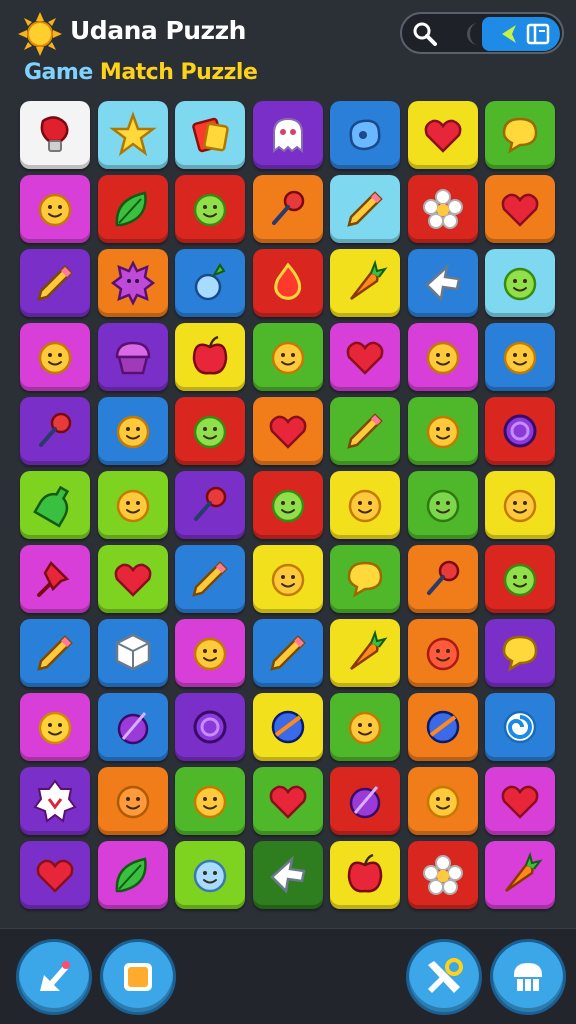 This screenshot has width=576, height=1024. Describe the element at coordinates (210, 579) in the screenshot. I see `tile-r7-c3` at that location.